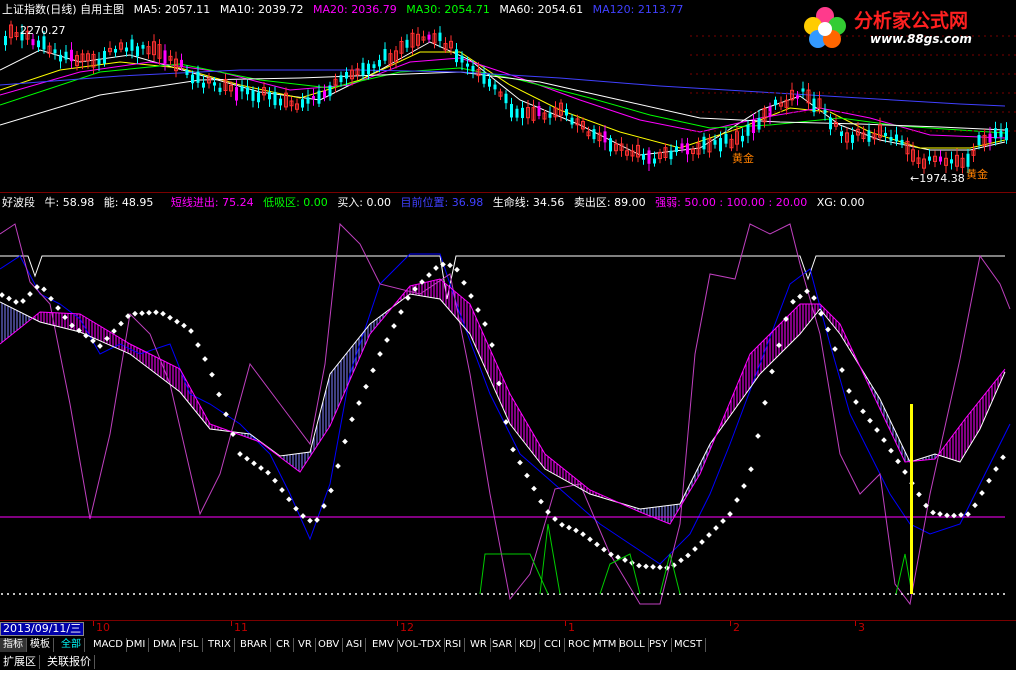 The height and width of the screenshot is (699, 1016). Describe the element at coordinates (20, 662) in the screenshot. I see `tab-extension-area: 扩展区` at that location.